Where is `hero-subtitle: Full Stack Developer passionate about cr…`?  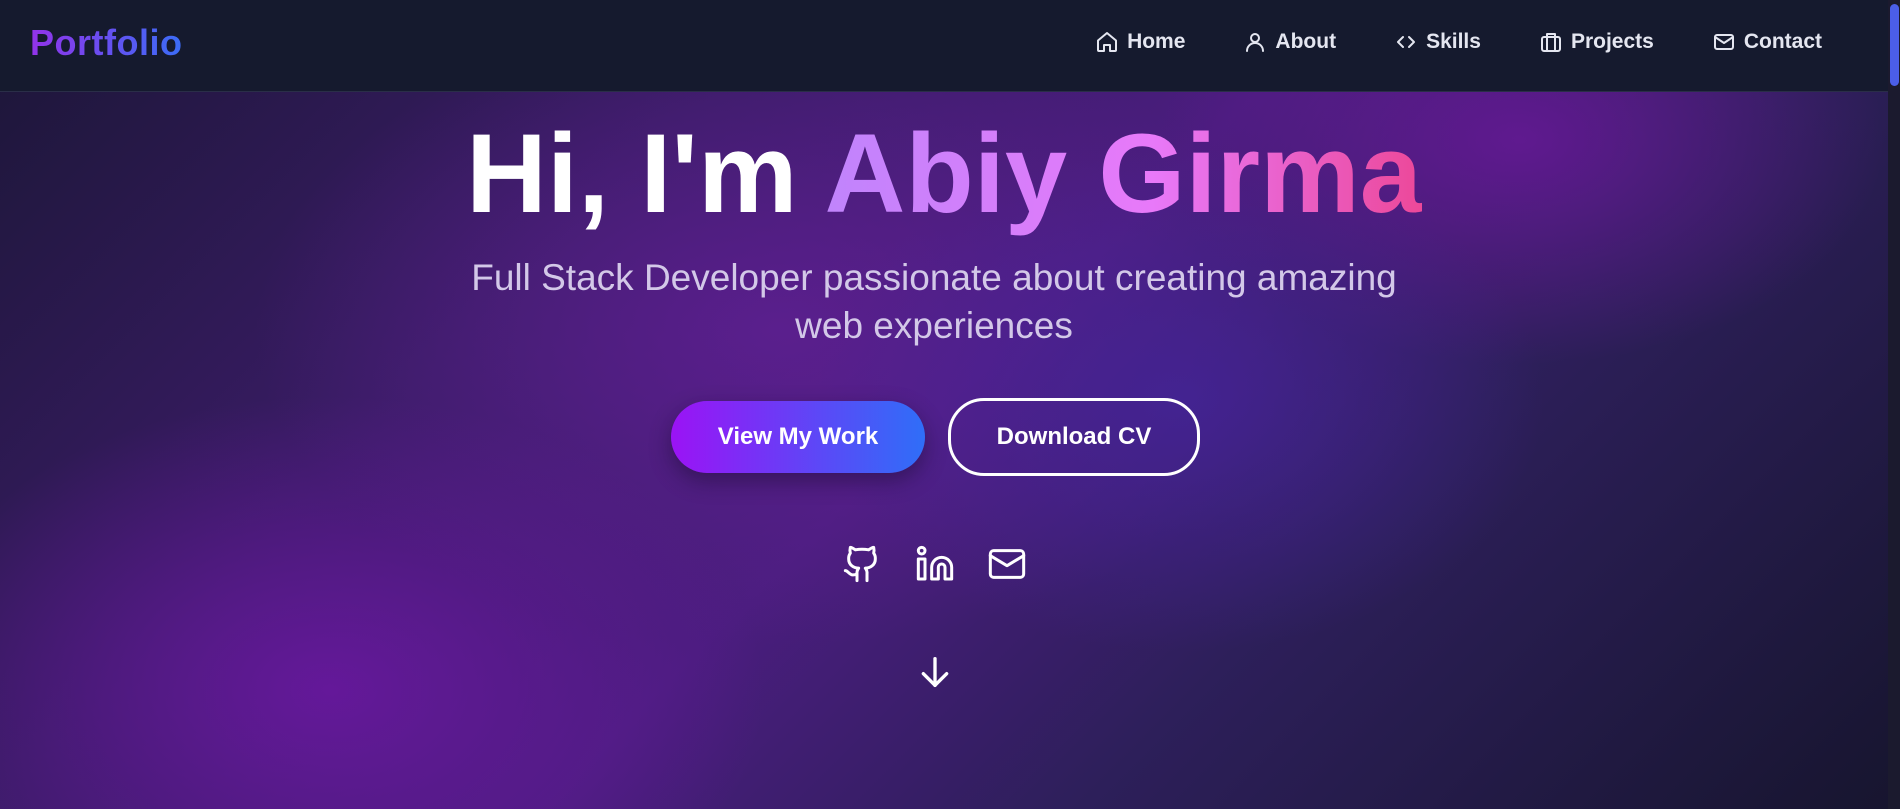
hero-subtitle: Full Stack Developer passionate about cr… is located at coordinates (934, 301).